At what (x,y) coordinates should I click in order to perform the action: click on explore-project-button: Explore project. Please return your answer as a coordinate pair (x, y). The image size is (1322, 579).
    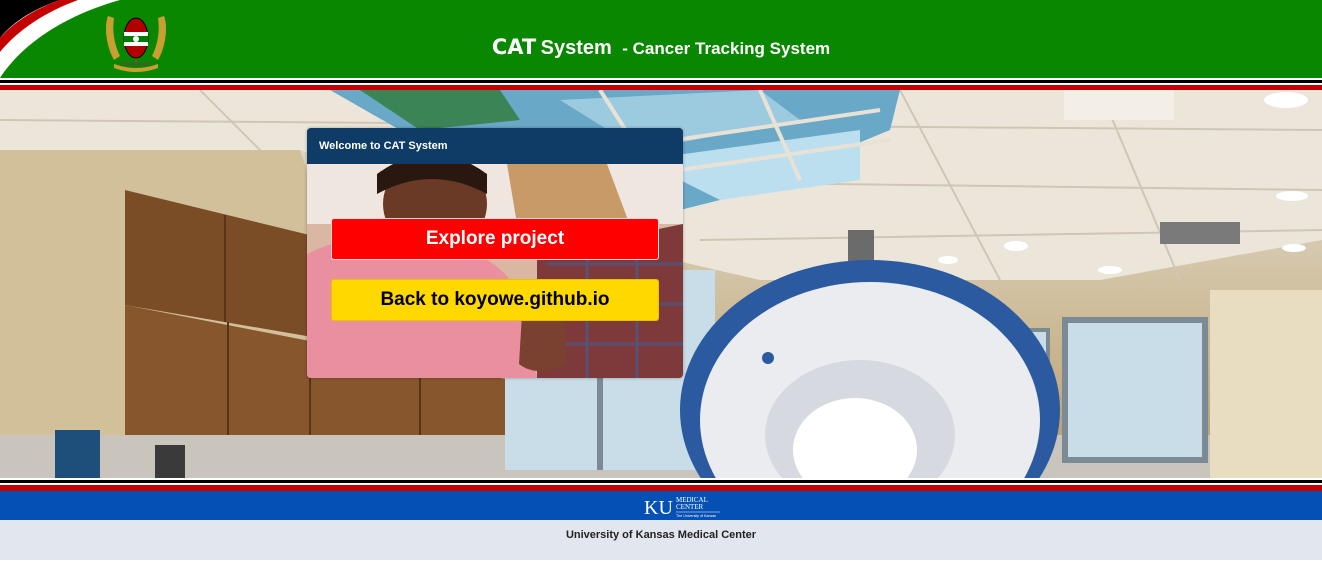
    Looking at the image, I should click on (495, 239).